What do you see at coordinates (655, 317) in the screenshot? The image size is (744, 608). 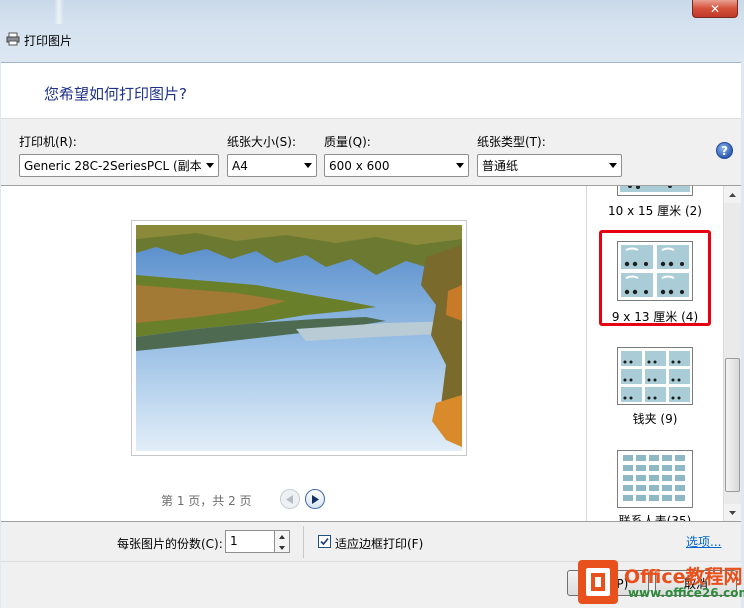 I see `layout-label: 9 x 13 厘米 (4)` at bounding box center [655, 317].